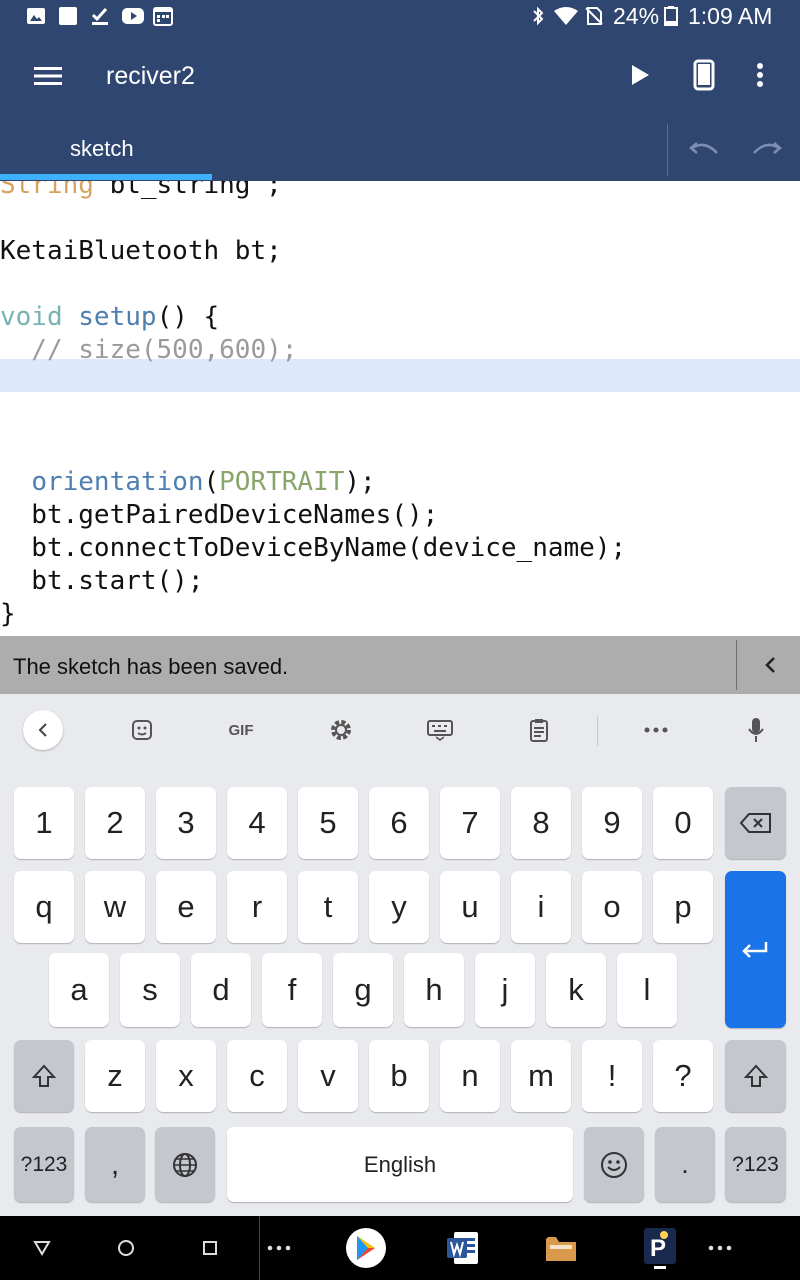  I want to click on code-line: bt.start();, so click(102, 581).